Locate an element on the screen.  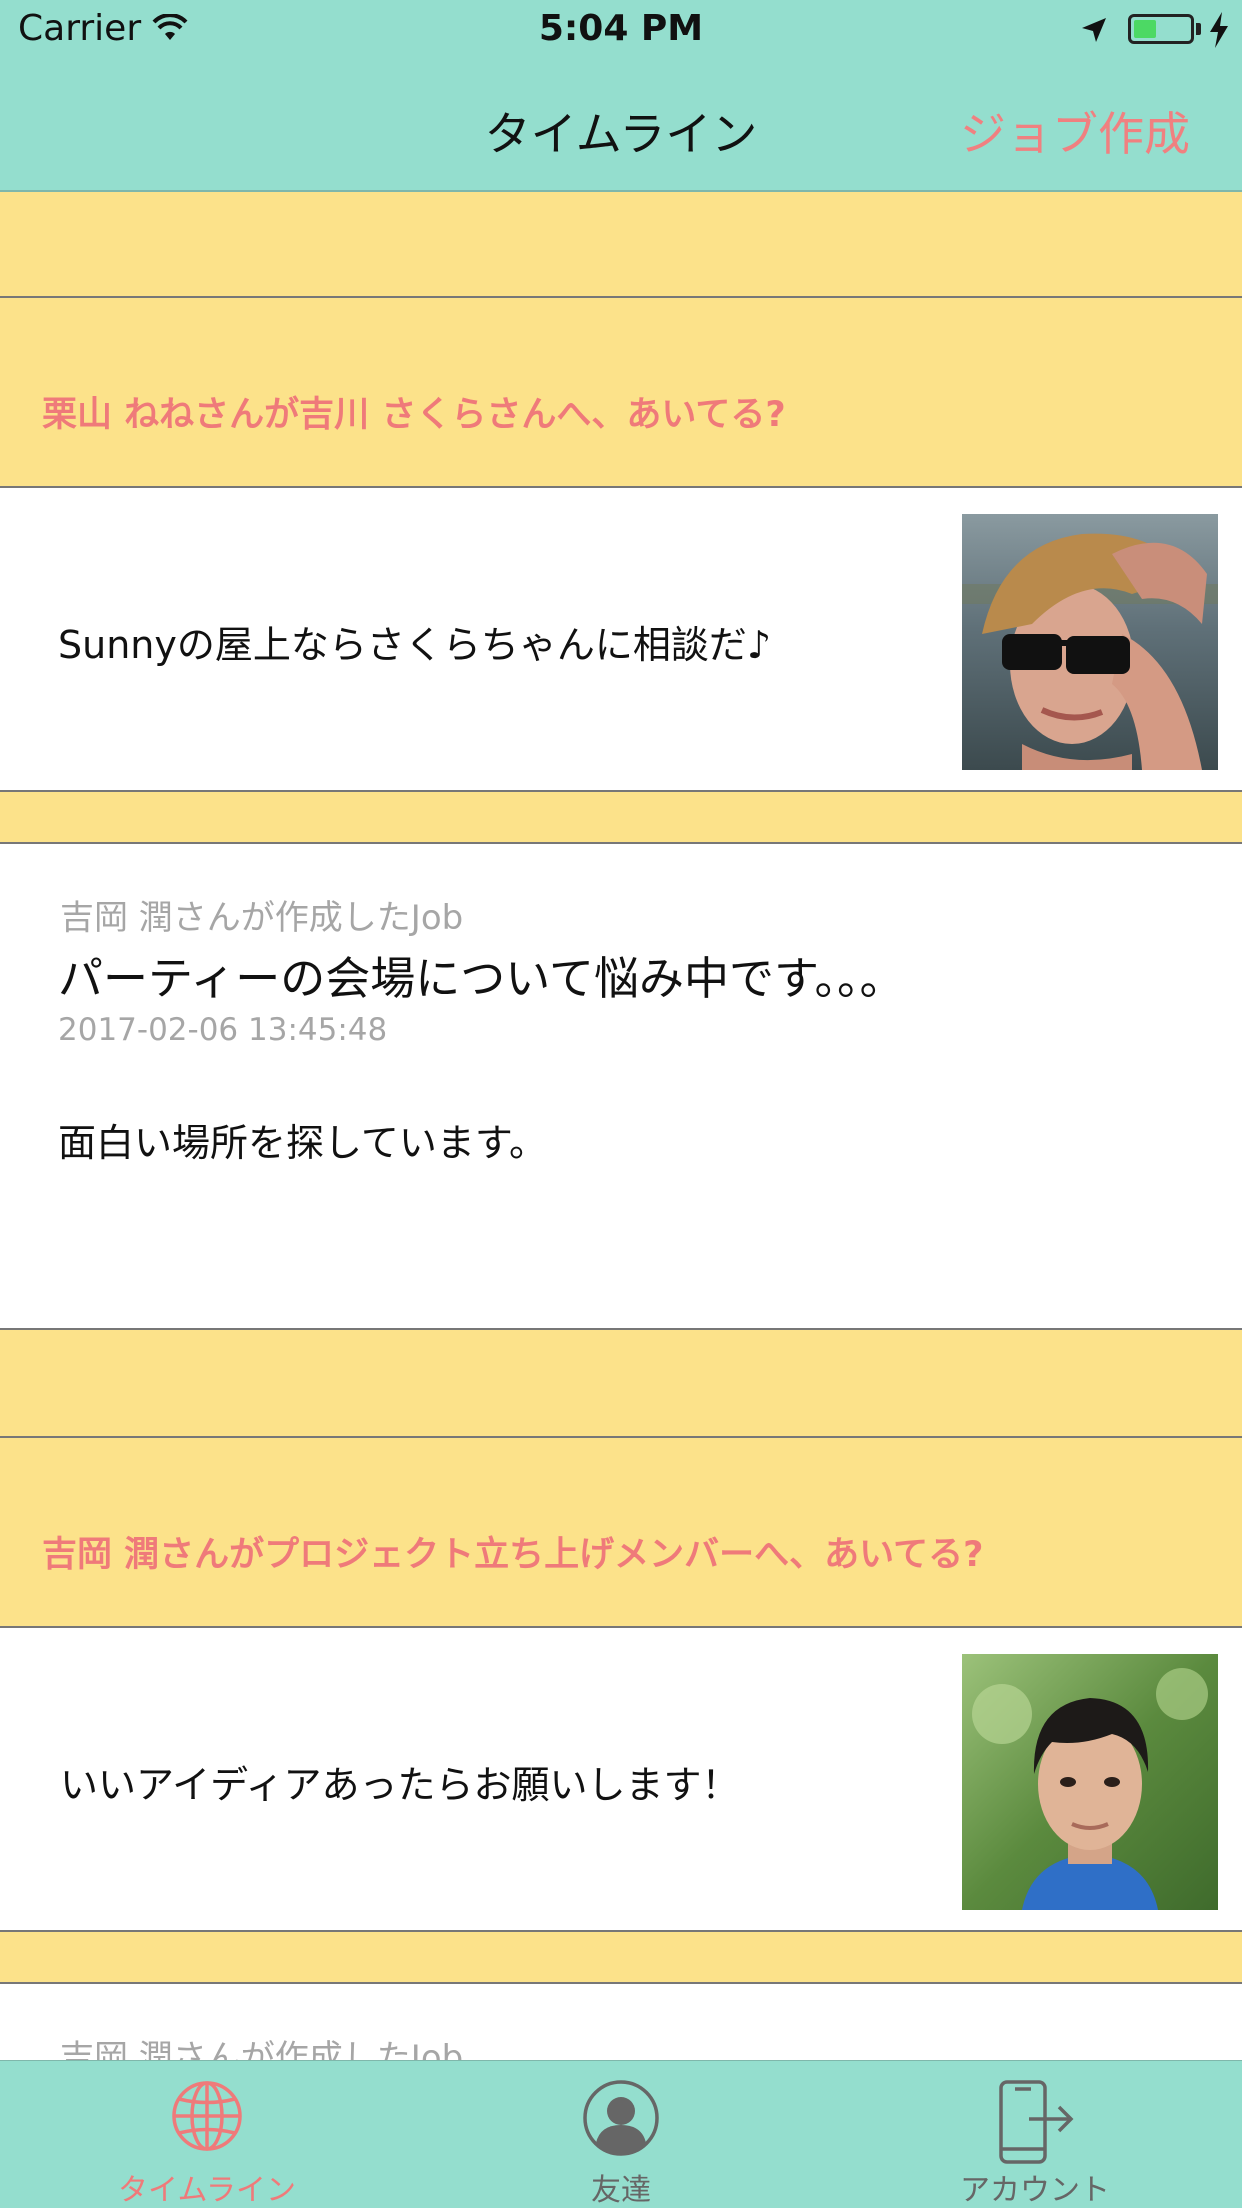
status-time: 5:04 PM is located at coordinates (621, 28).